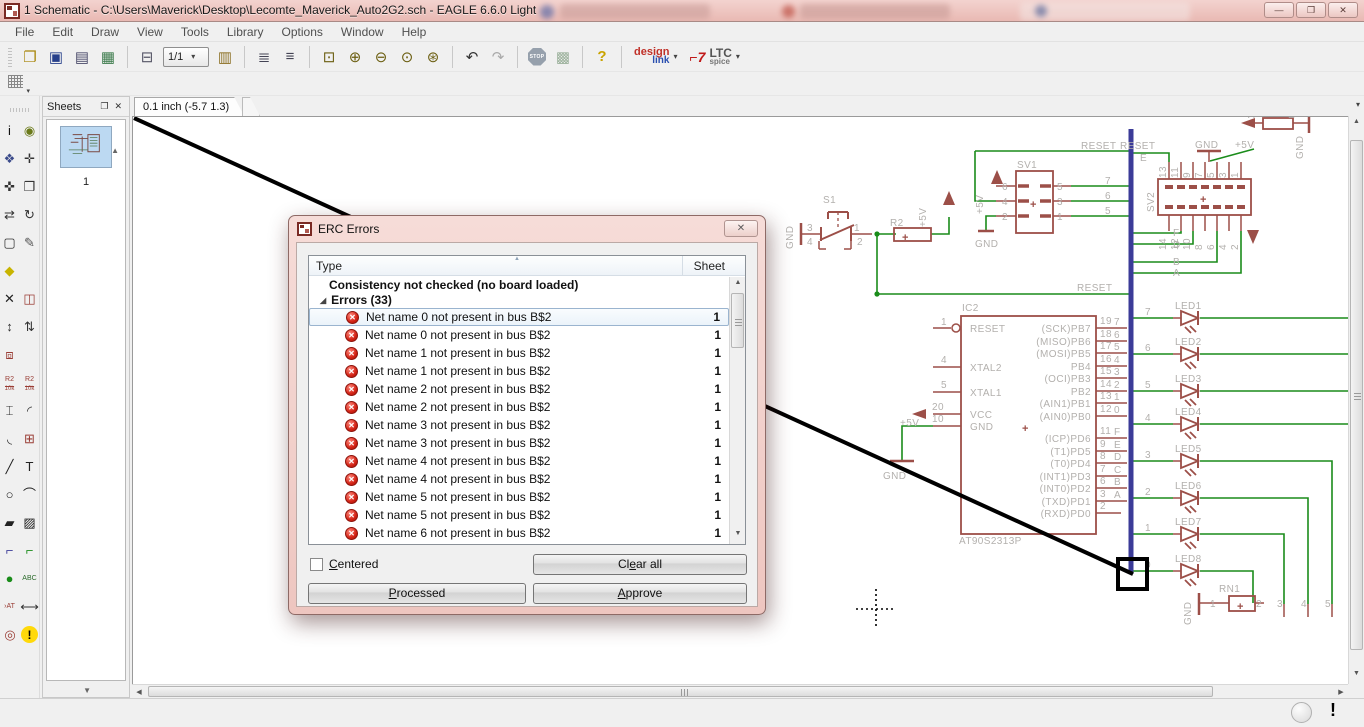 This screenshot has width=1364, height=727. Describe the element at coordinates (150, 32) in the screenshot. I see `menu-view: View` at that location.